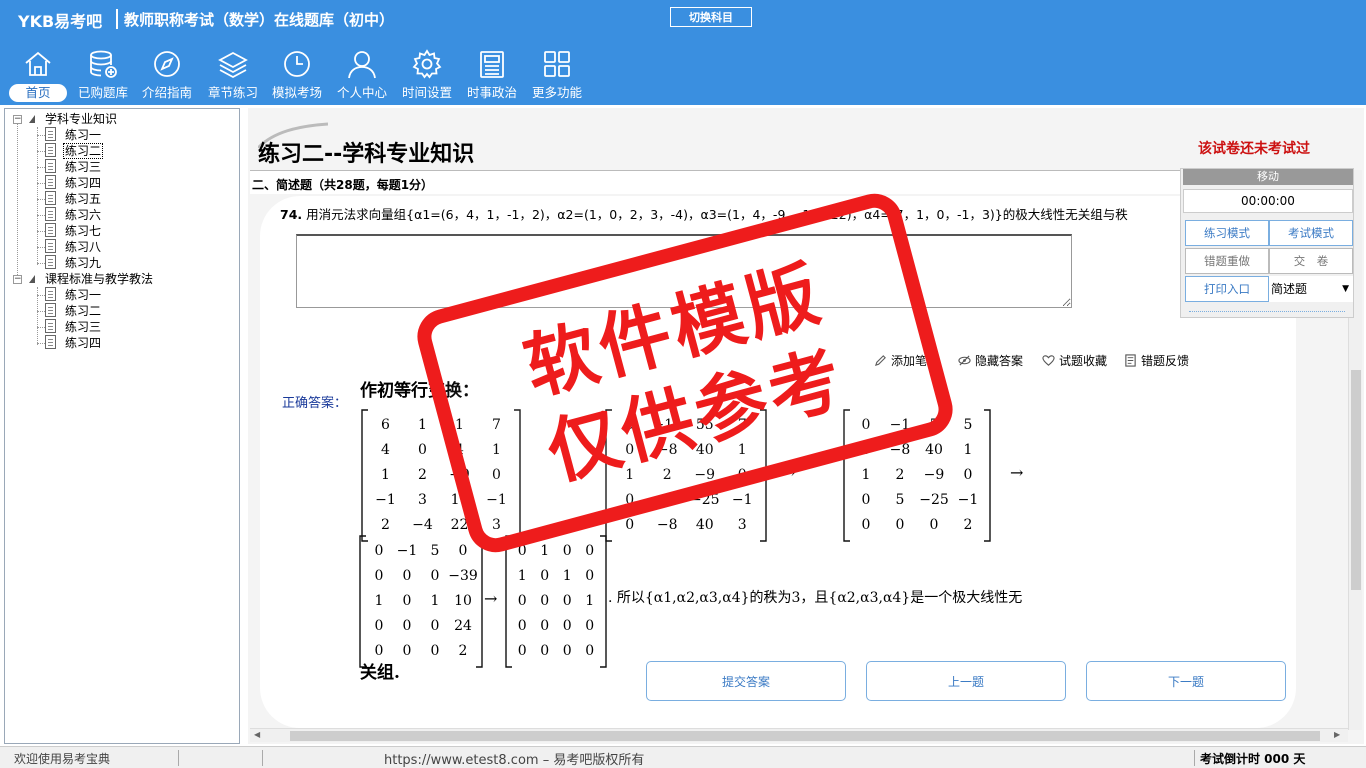 The height and width of the screenshot is (768, 1366). Describe the element at coordinates (38, 76) in the screenshot. I see `nav-home: 首页` at that location.